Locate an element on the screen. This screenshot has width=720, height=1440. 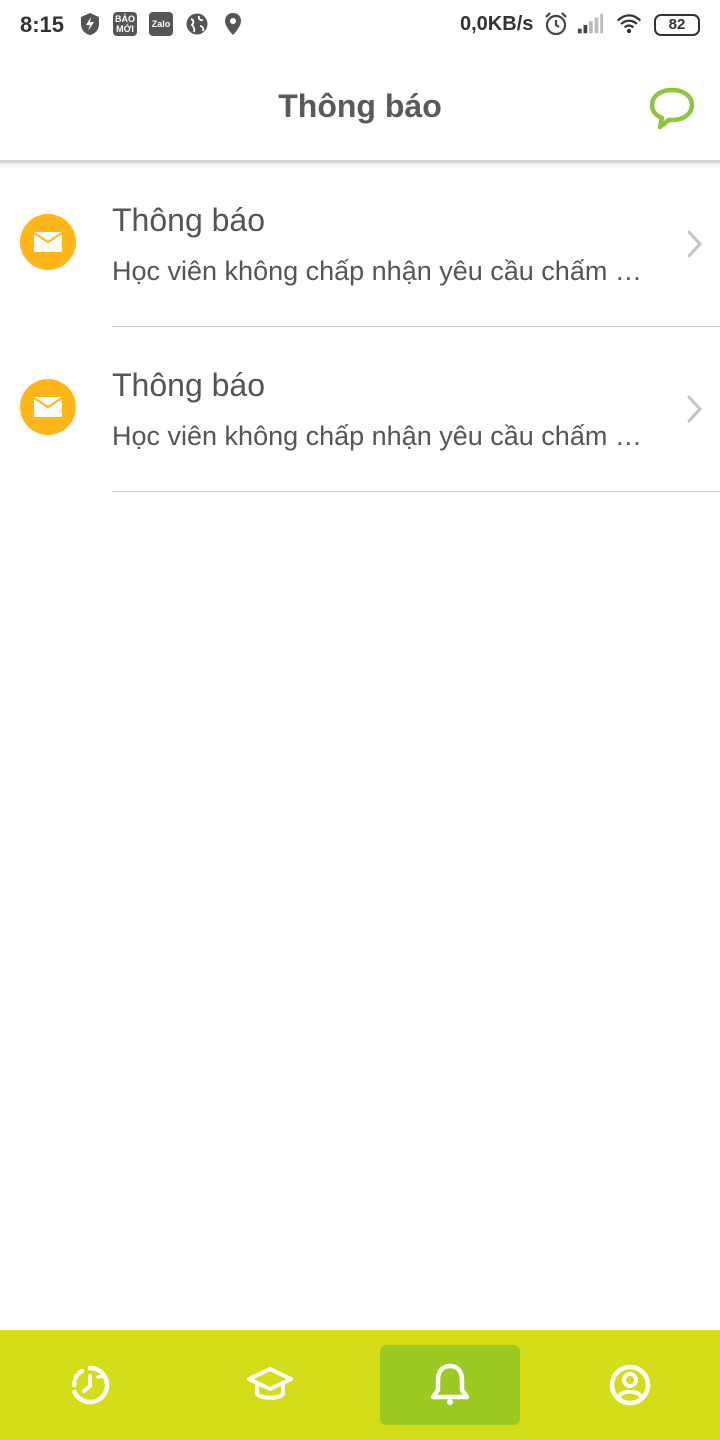
user-profile-icon is located at coordinates (630, 1385).